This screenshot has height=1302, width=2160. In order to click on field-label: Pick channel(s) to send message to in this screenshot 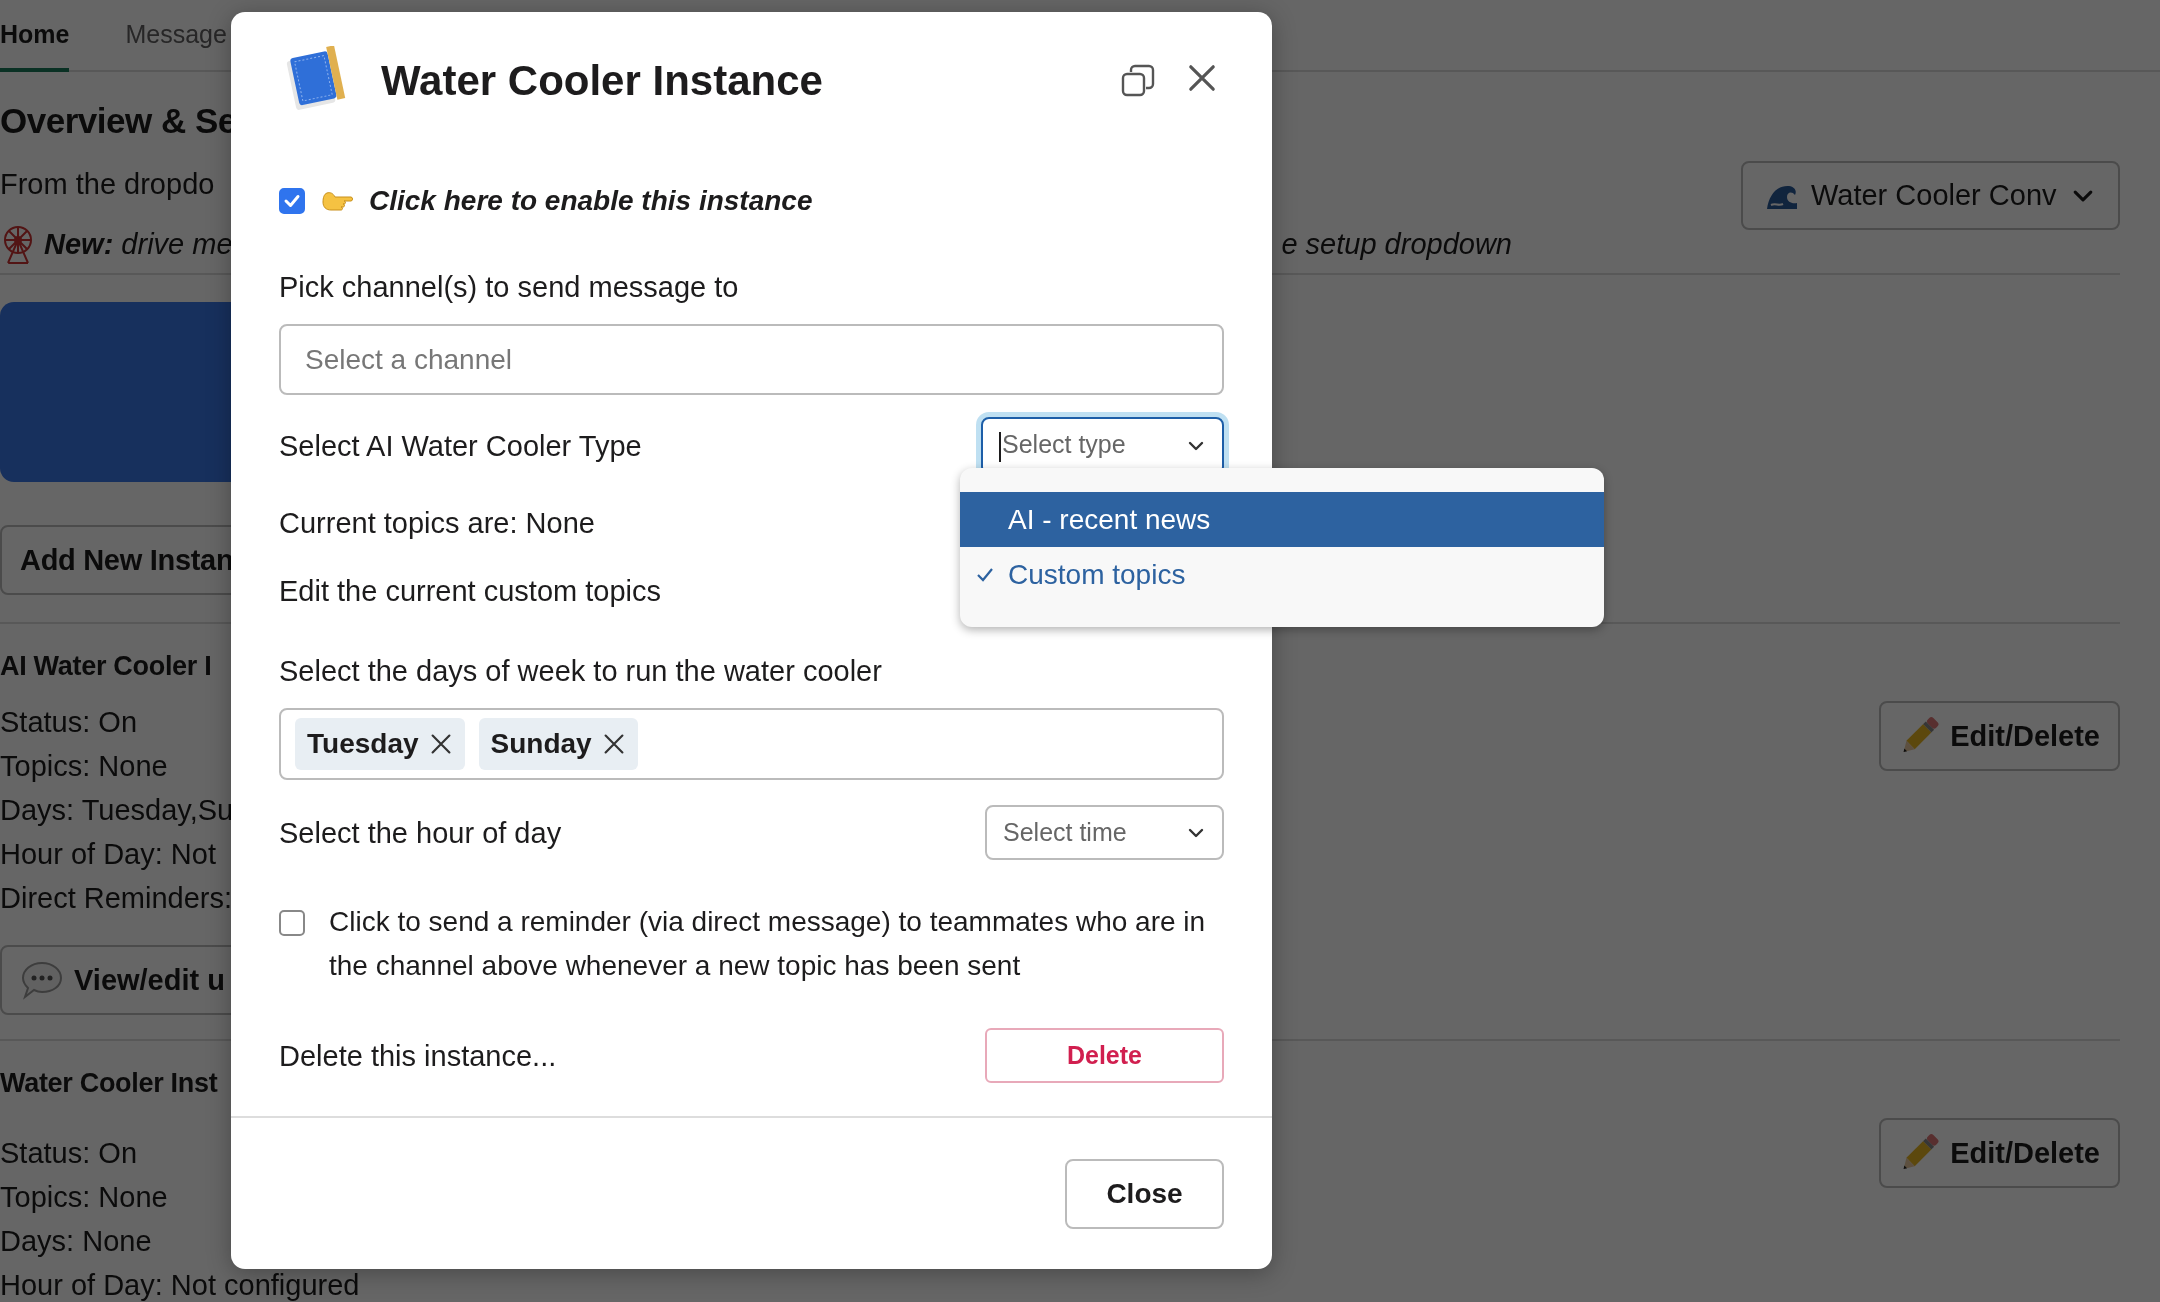, I will do `click(509, 287)`.